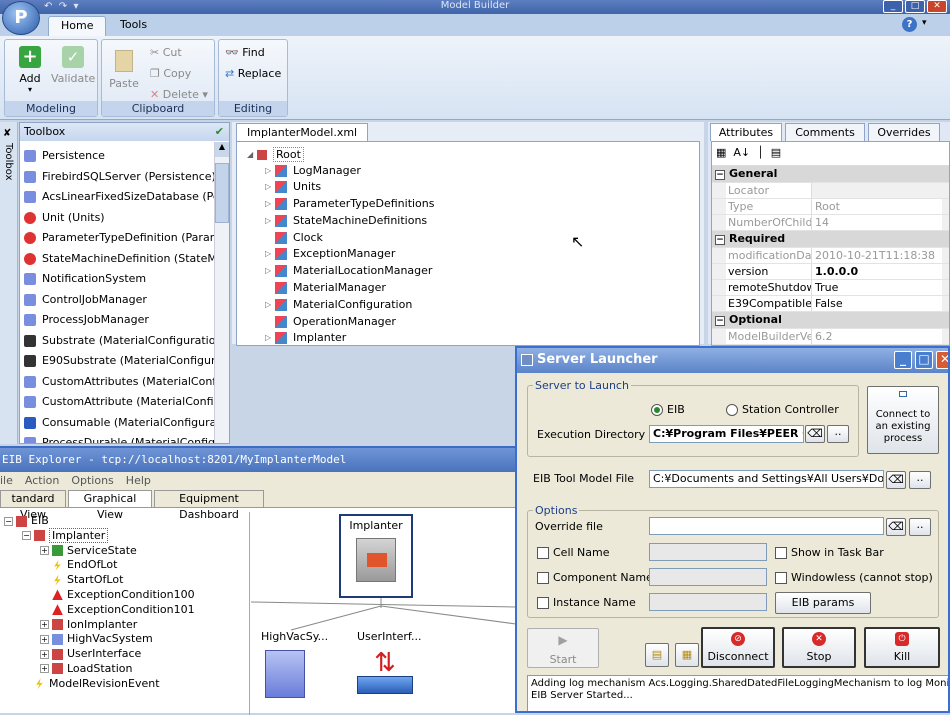 The image size is (950, 715). What do you see at coordinates (708, 552) in the screenshot?
I see `cell-name-field` at bounding box center [708, 552].